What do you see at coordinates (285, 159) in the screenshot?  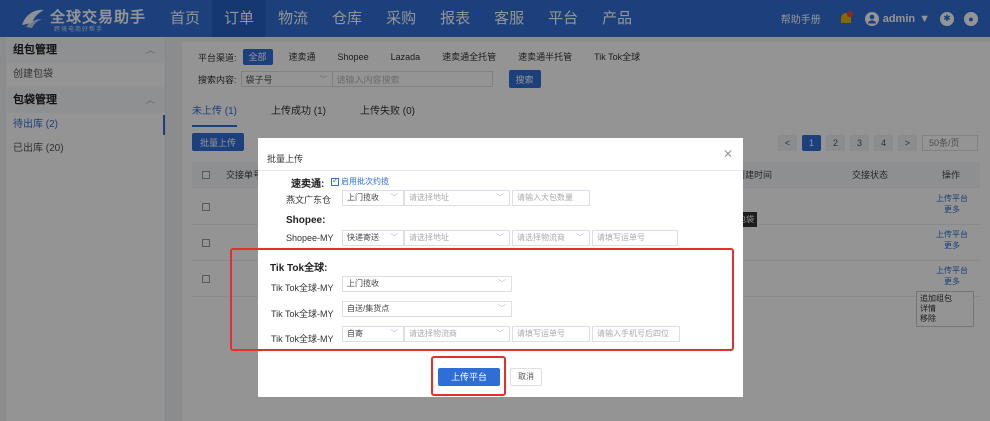 I see `dialog-title: 批量上传` at bounding box center [285, 159].